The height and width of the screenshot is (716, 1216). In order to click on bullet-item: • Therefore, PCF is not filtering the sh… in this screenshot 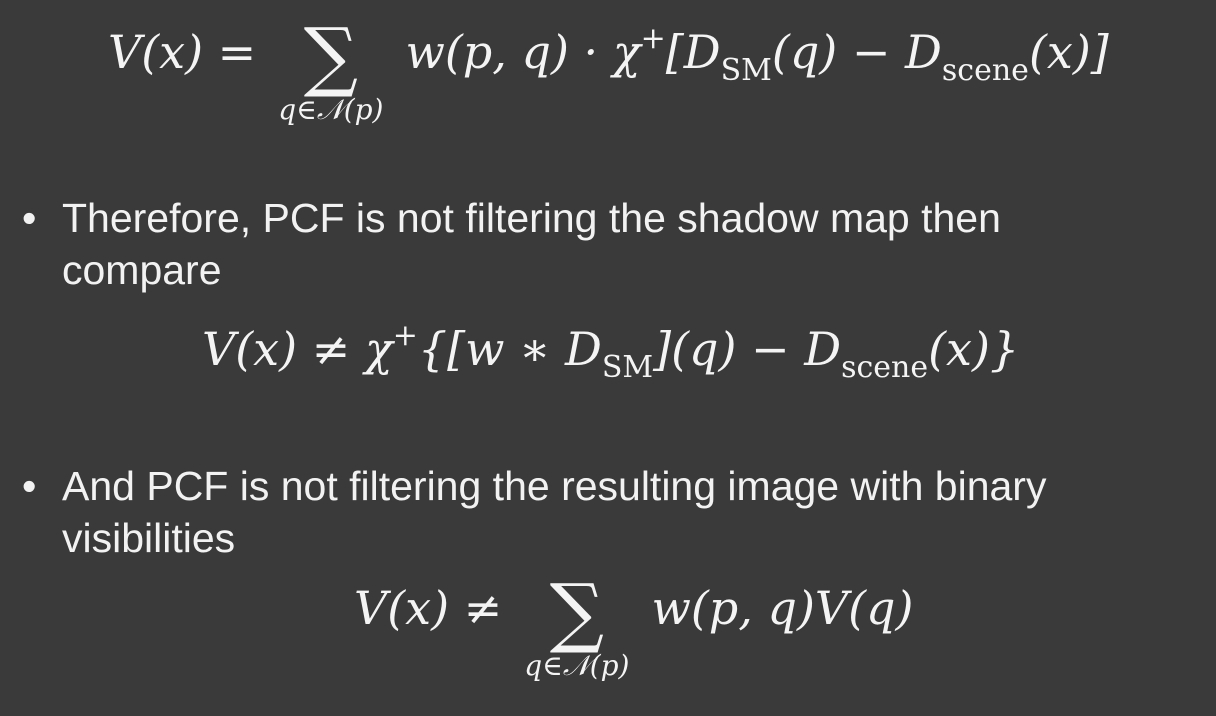, I will do `click(612, 247)`.